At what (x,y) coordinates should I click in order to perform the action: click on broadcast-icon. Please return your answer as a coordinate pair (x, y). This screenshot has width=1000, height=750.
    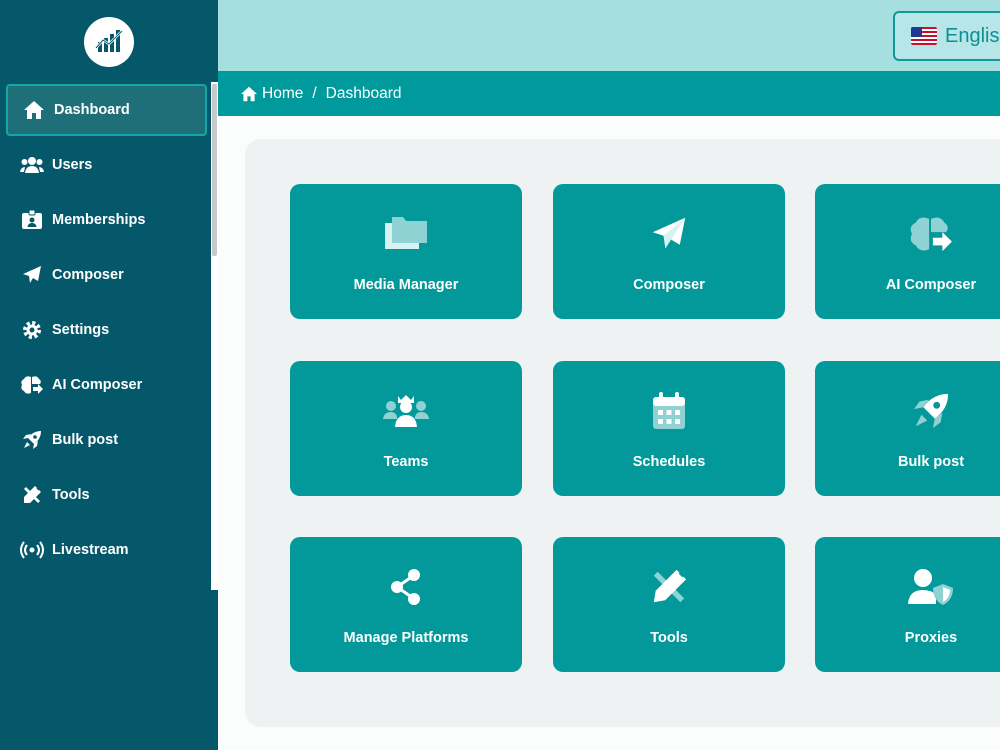
    Looking at the image, I should click on (32, 550).